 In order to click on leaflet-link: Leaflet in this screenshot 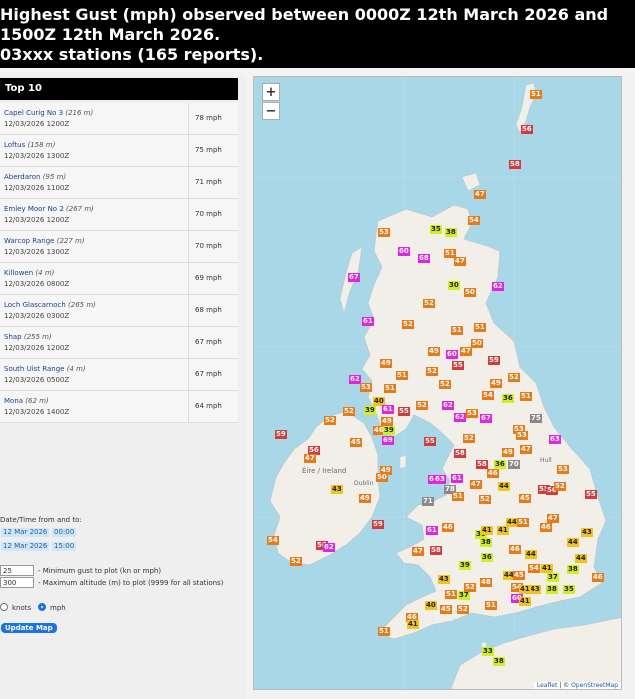, I will do `click(547, 685)`.